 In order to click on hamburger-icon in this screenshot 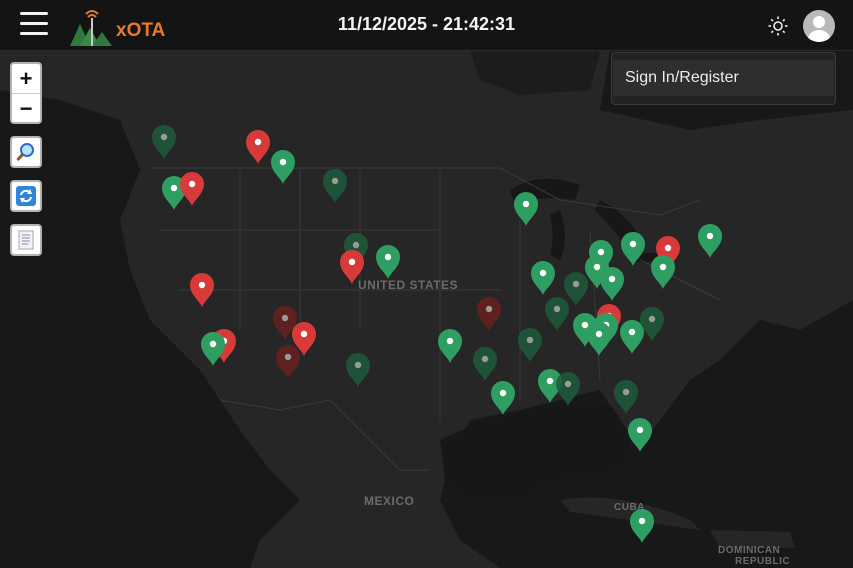, I will do `click(34, 24)`.